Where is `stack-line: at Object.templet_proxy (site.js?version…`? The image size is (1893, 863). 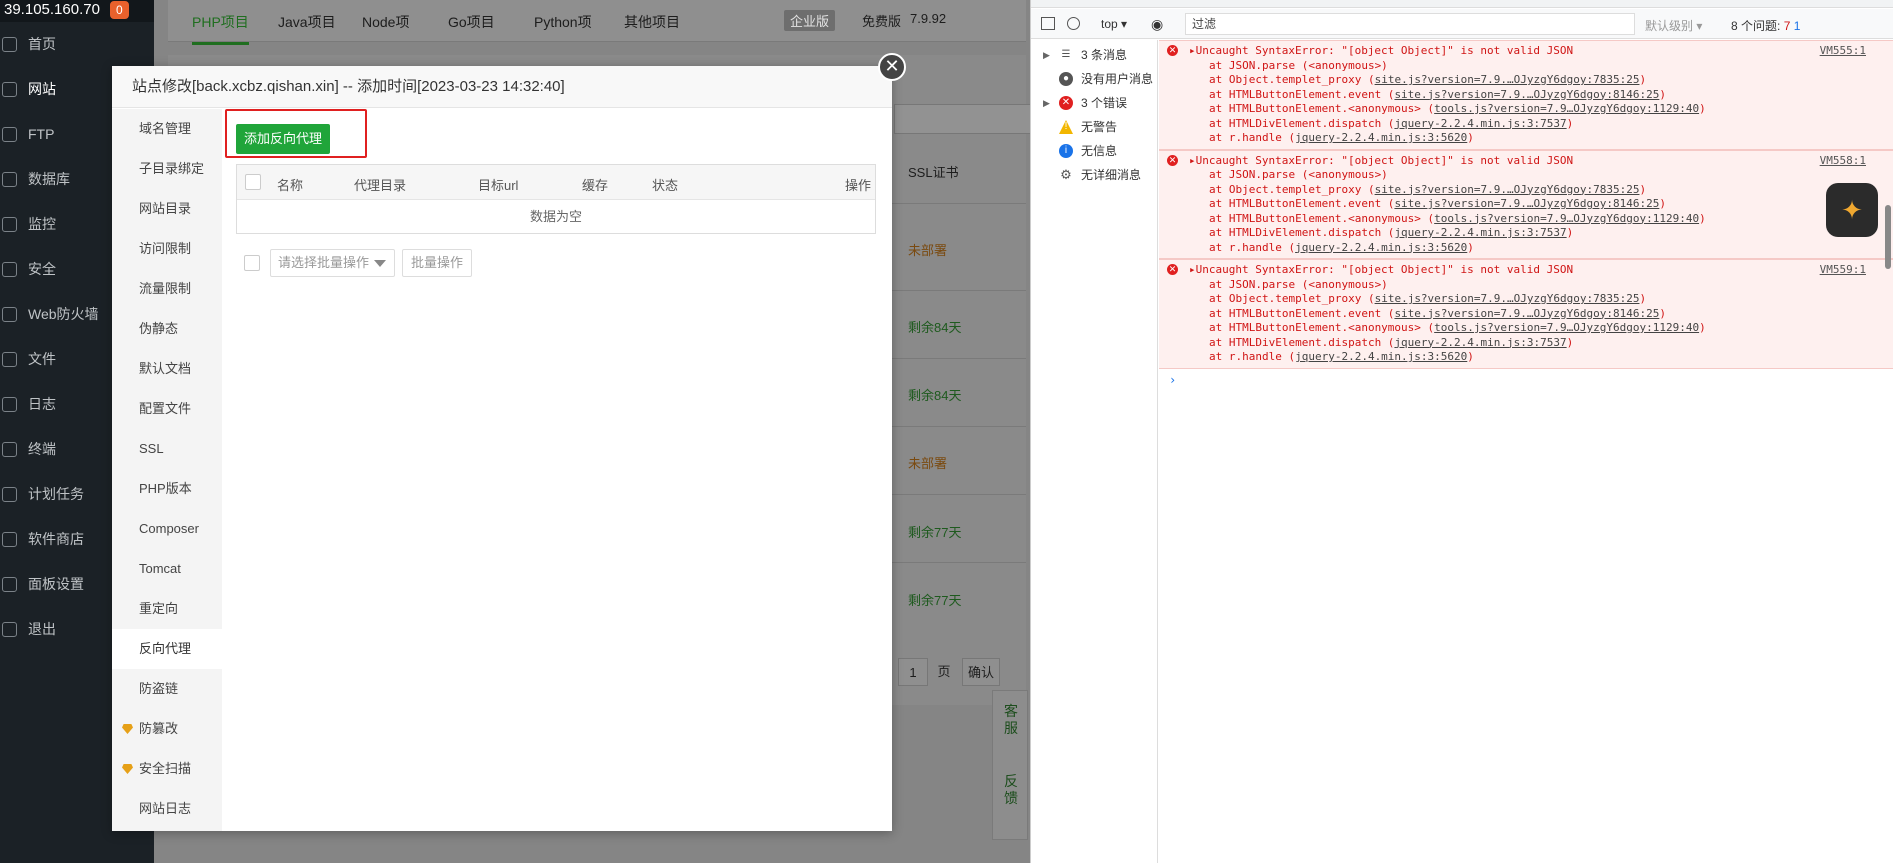 stack-line: at Object.templet_proxy (site.js?version… is located at coordinates (1541, 80).